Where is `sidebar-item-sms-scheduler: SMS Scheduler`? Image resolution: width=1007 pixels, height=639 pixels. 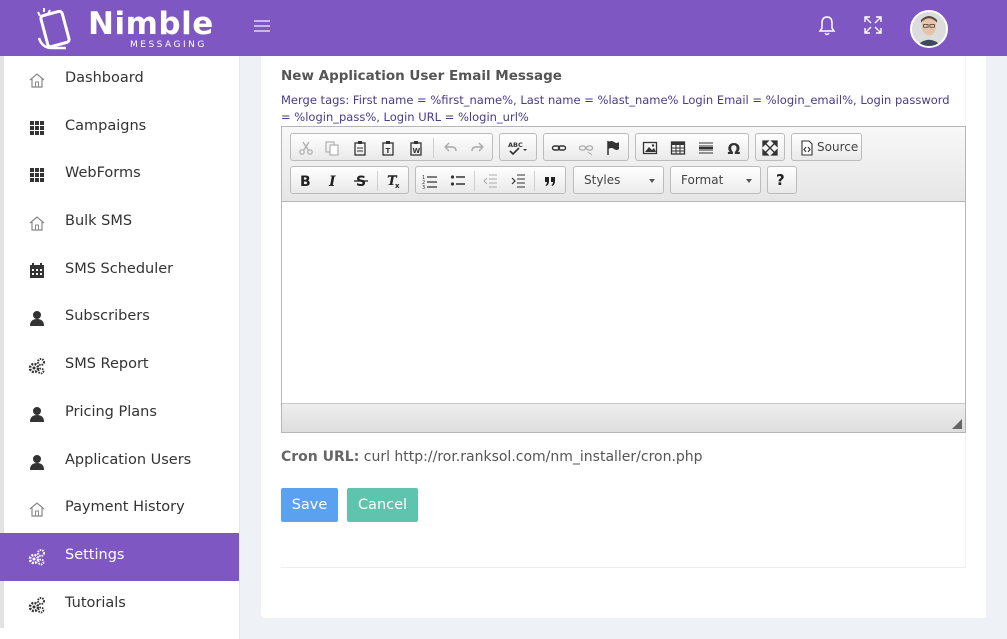
sidebar-item-sms-scheduler: SMS Scheduler is located at coordinates (119, 270).